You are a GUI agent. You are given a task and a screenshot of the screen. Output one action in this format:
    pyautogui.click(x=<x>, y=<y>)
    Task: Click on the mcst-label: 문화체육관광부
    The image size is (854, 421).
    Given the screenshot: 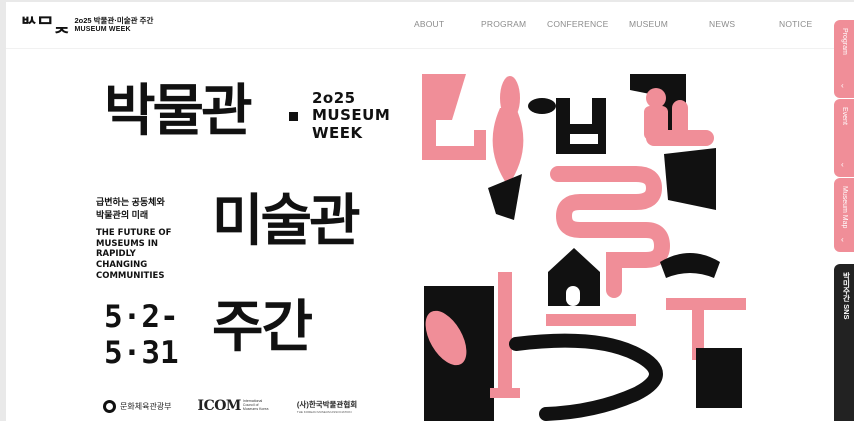 What is the action you would take?
    pyautogui.click(x=146, y=406)
    